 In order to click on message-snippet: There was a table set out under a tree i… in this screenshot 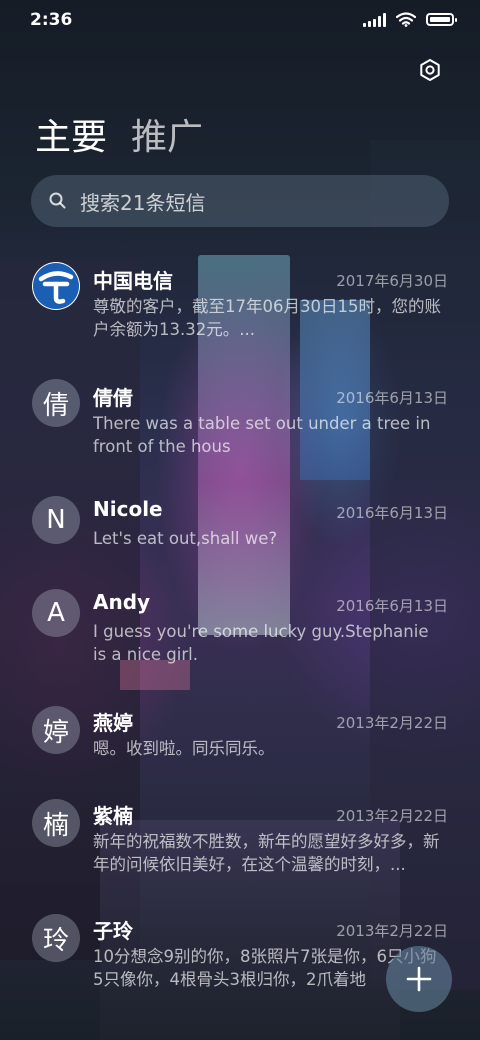, I will do `click(262, 435)`.